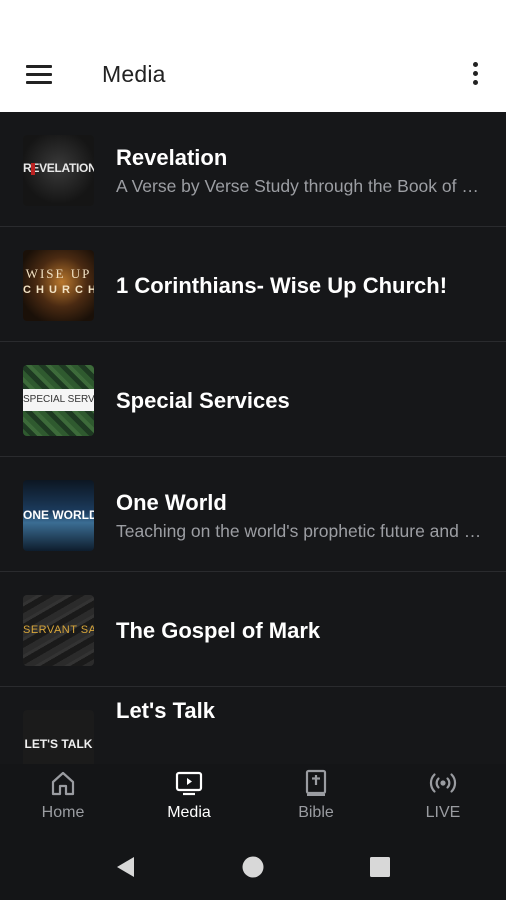 This screenshot has width=506, height=900. Describe the element at coordinates (58, 744) in the screenshot. I see `thumb-text: LET'S TALK` at that location.